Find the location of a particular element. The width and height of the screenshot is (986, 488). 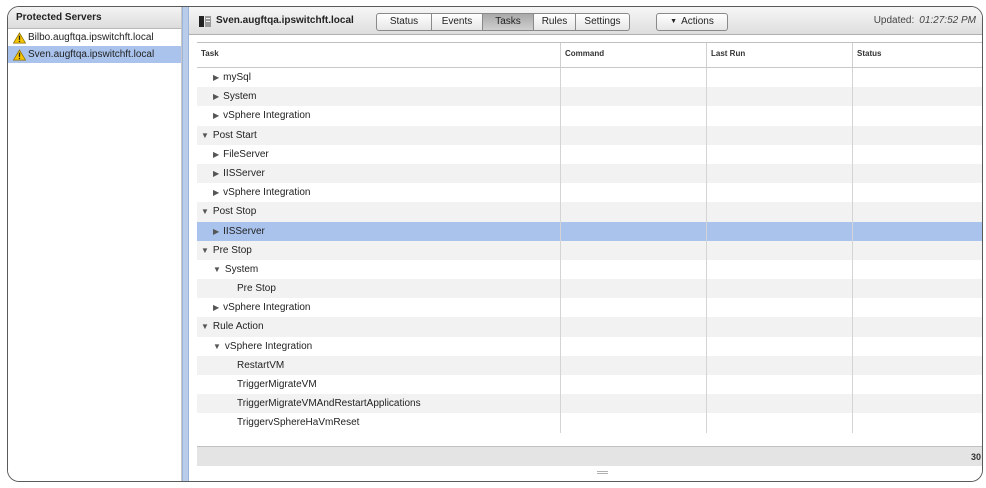

tab-tasks: Tasks is located at coordinates (508, 22).